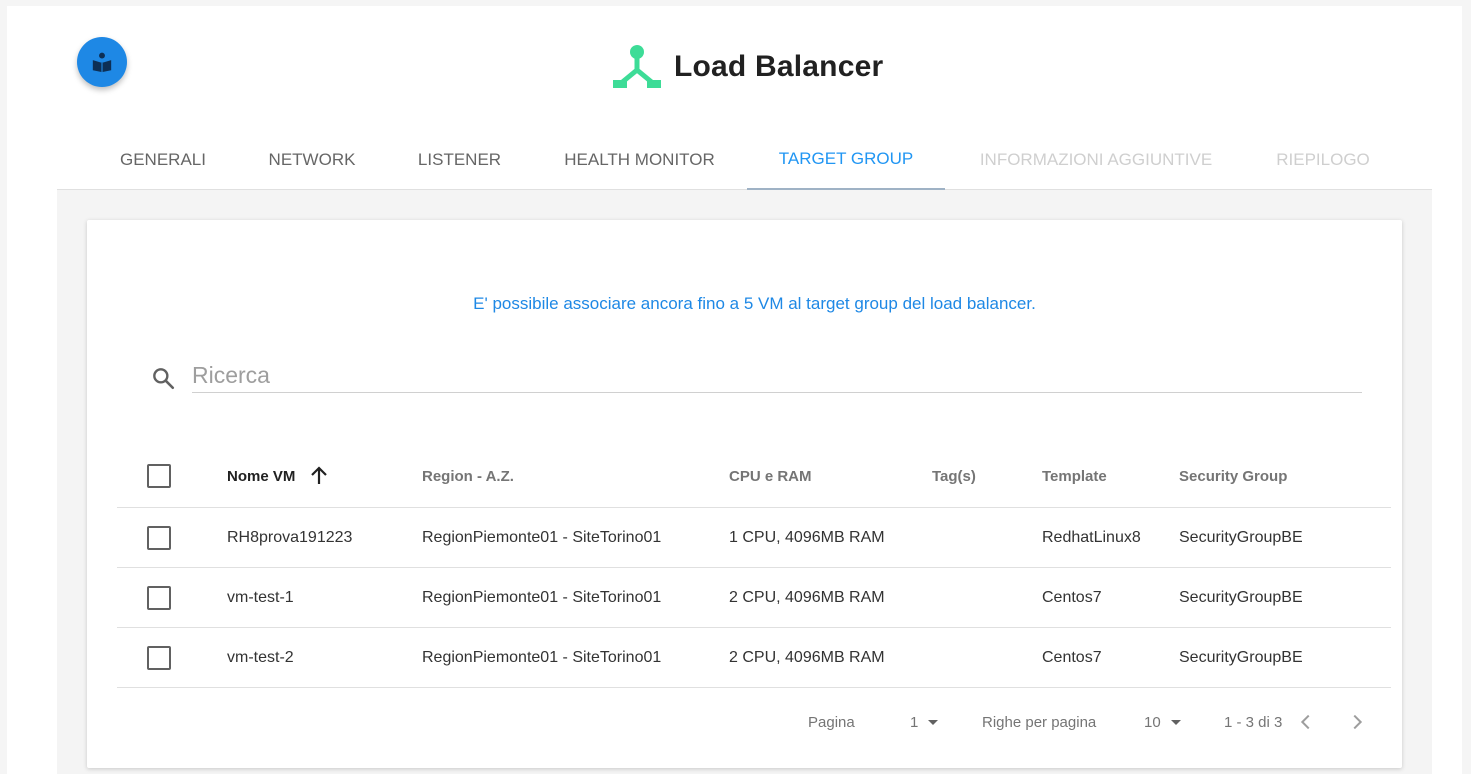  Describe the element at coordinates (319, 475) in the screenshot. I see `sort-ascending-icon` at that location.